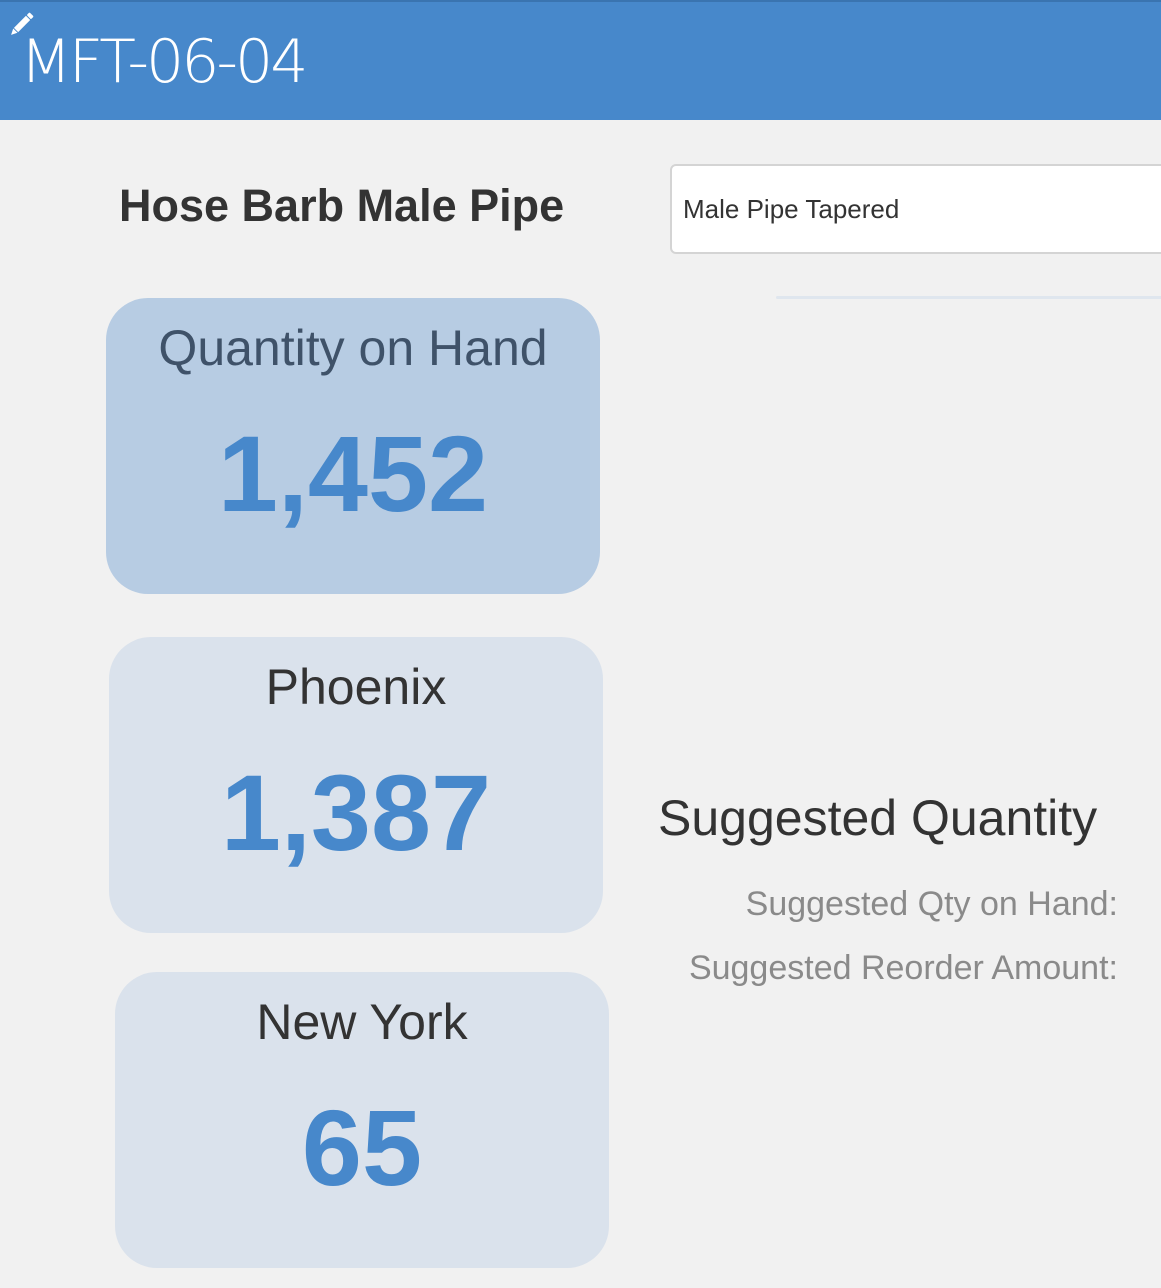 This screenshot has height=1288, width=1161. What do you see at coordinates (353, 348) in the screenshot?
I see `tile-label: Quantity on Hand` at bounding box center [353, 348].